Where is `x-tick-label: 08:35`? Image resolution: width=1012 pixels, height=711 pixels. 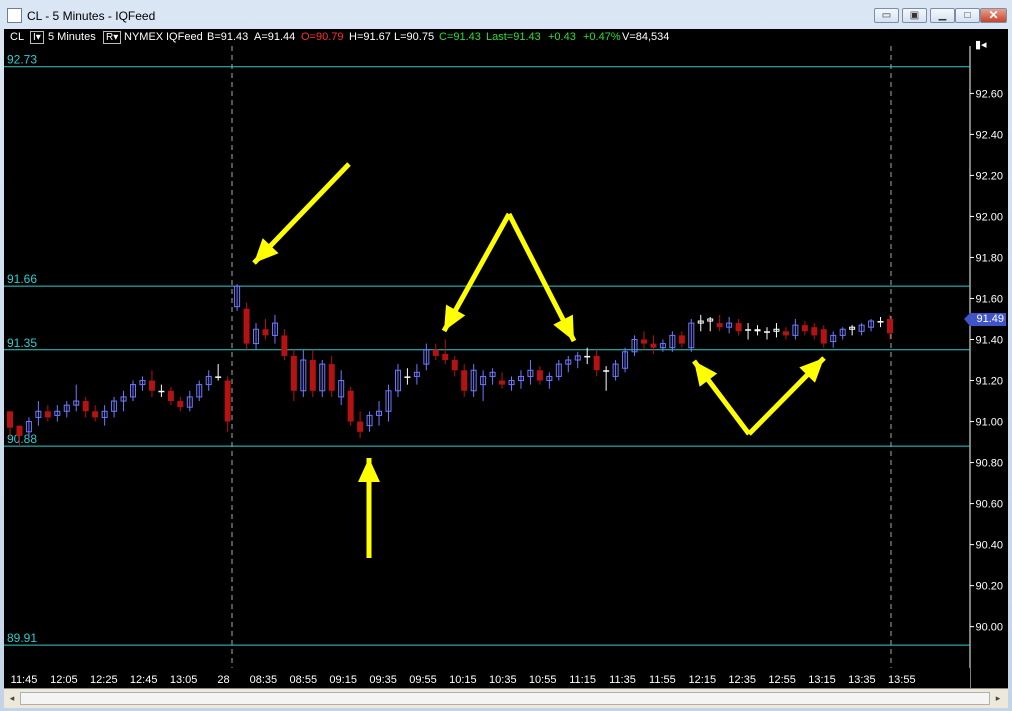
x-tick-label: 08:35 is located at coordinates (264, 680).